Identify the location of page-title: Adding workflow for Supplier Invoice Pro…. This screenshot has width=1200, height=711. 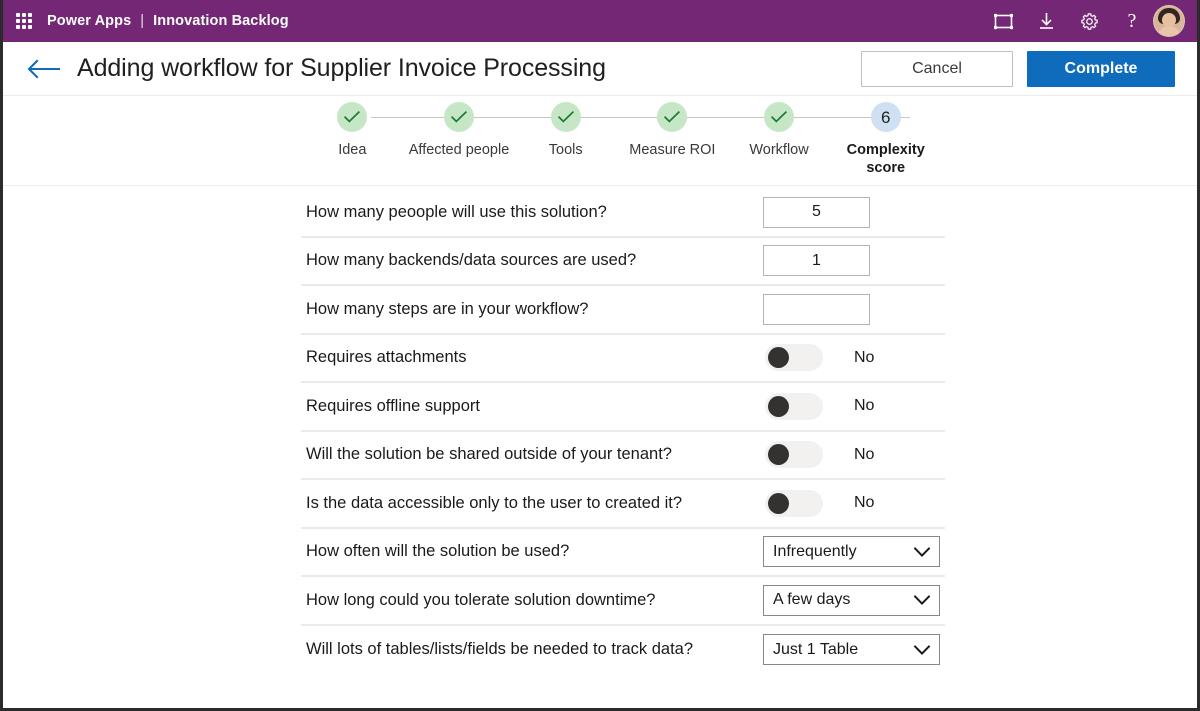
(341, 68).